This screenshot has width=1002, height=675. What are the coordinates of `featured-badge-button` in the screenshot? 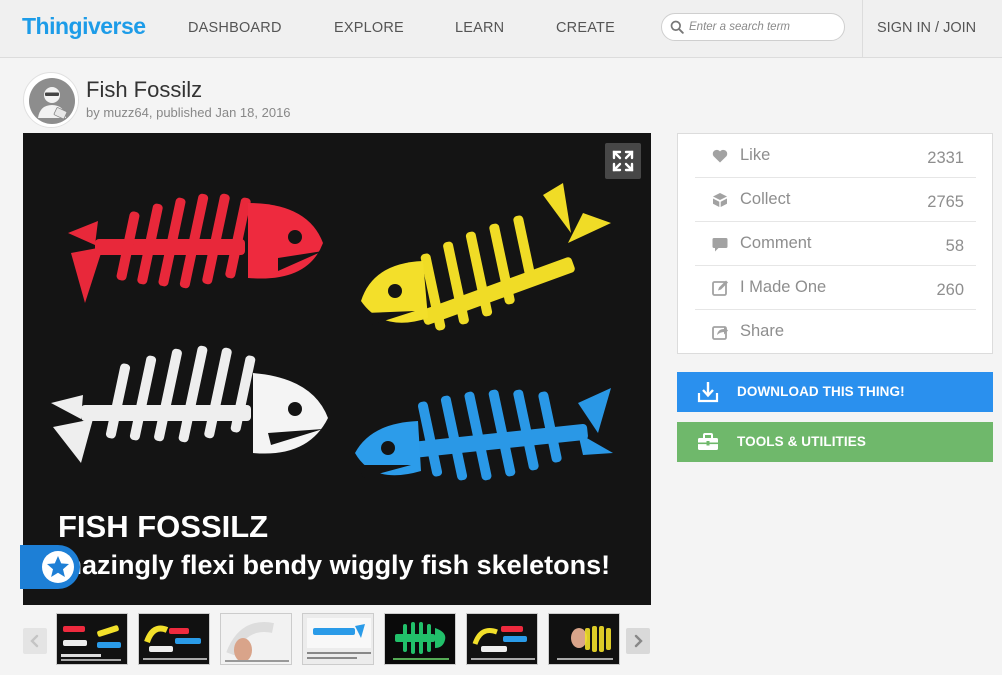 It's located at (50, 567).